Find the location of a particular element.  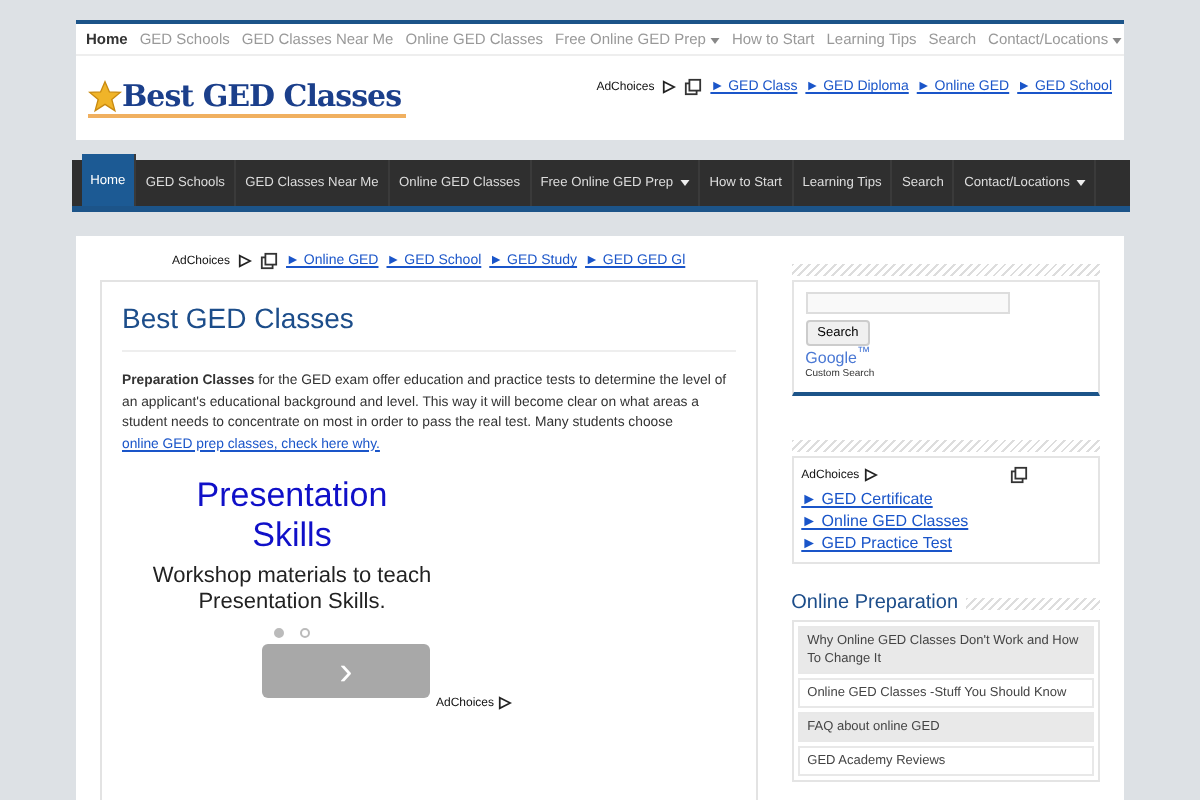

site-logo: Best GED Classes is located at coordinates (247, 98).